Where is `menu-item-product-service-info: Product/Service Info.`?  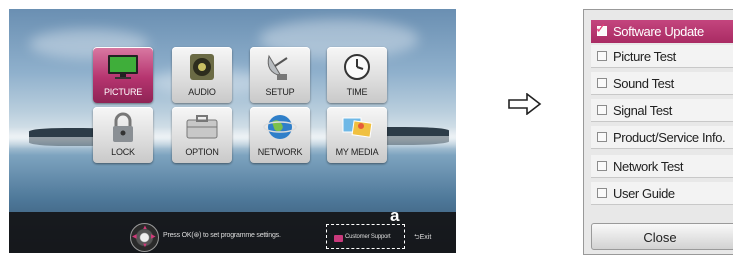 menu-item-product-service-info: Product/Service Info. is located at coordinates (662, 137).